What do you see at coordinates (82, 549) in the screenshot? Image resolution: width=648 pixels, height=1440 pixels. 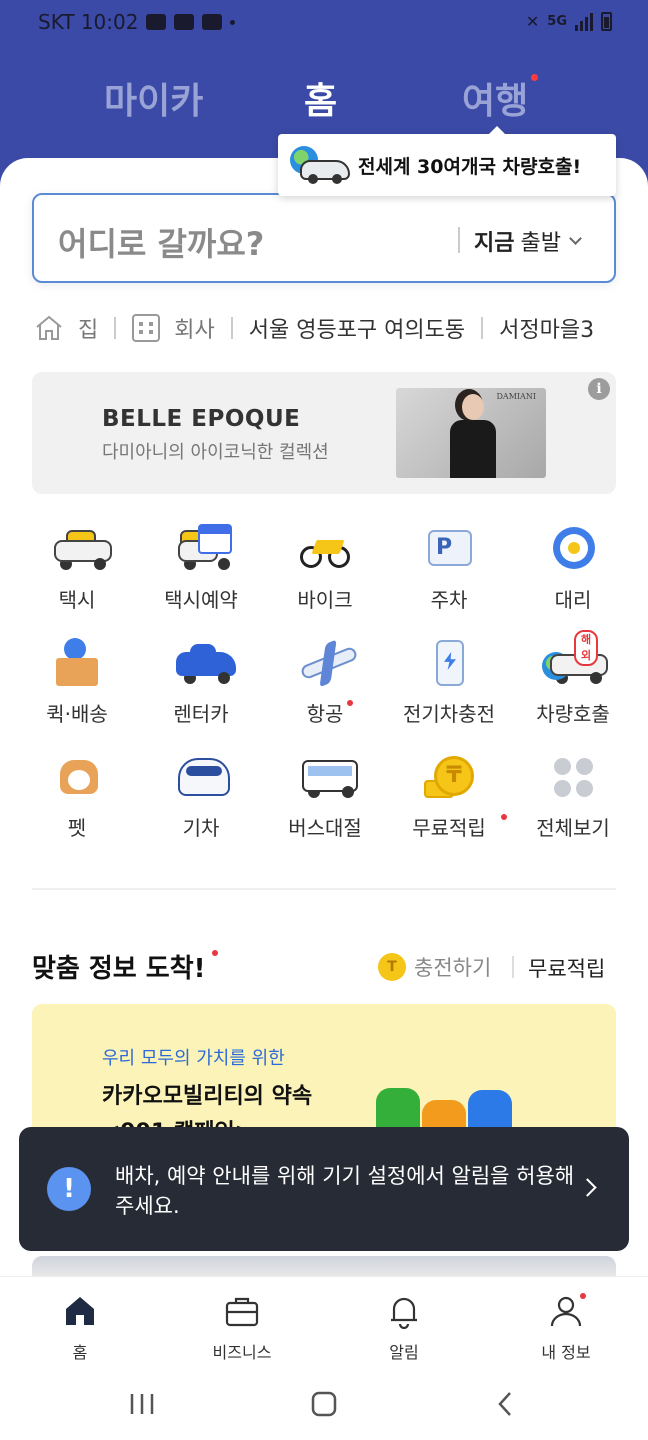 I see `taxi-icon` at bounding box center [82, 549].